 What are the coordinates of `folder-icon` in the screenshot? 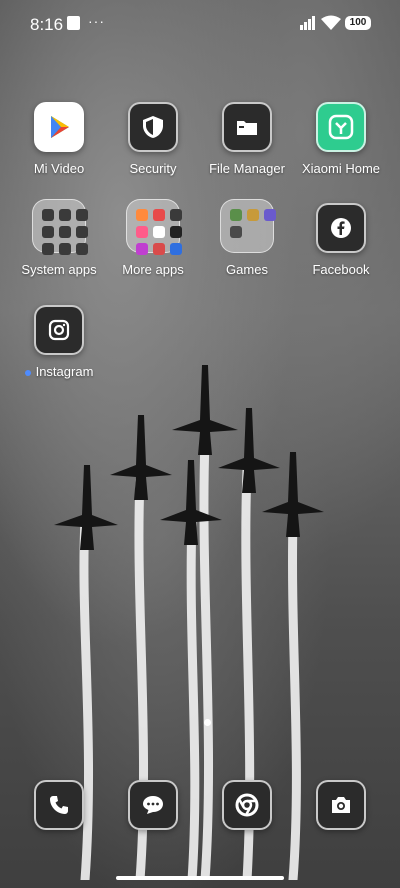 It's located at (247, 127).